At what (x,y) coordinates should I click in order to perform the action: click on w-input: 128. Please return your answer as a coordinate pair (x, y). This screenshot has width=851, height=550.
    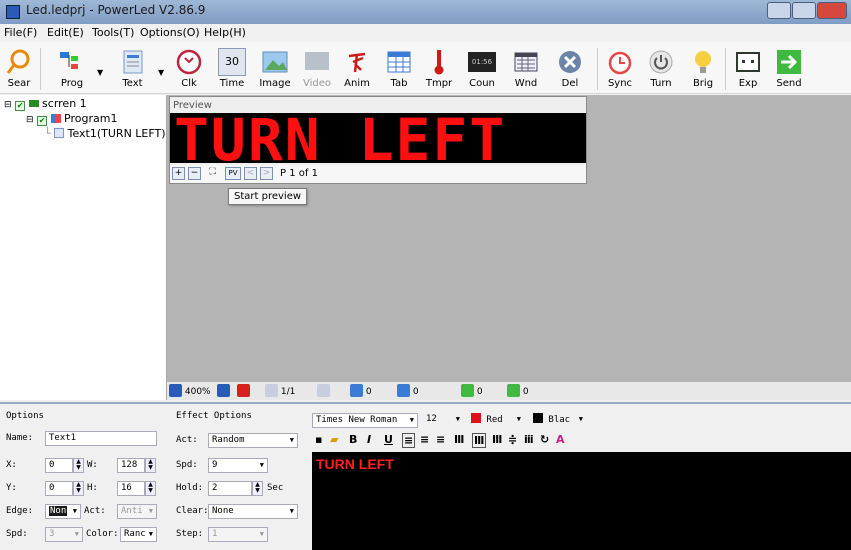
    Looking at the image, I should click on (131, 465).